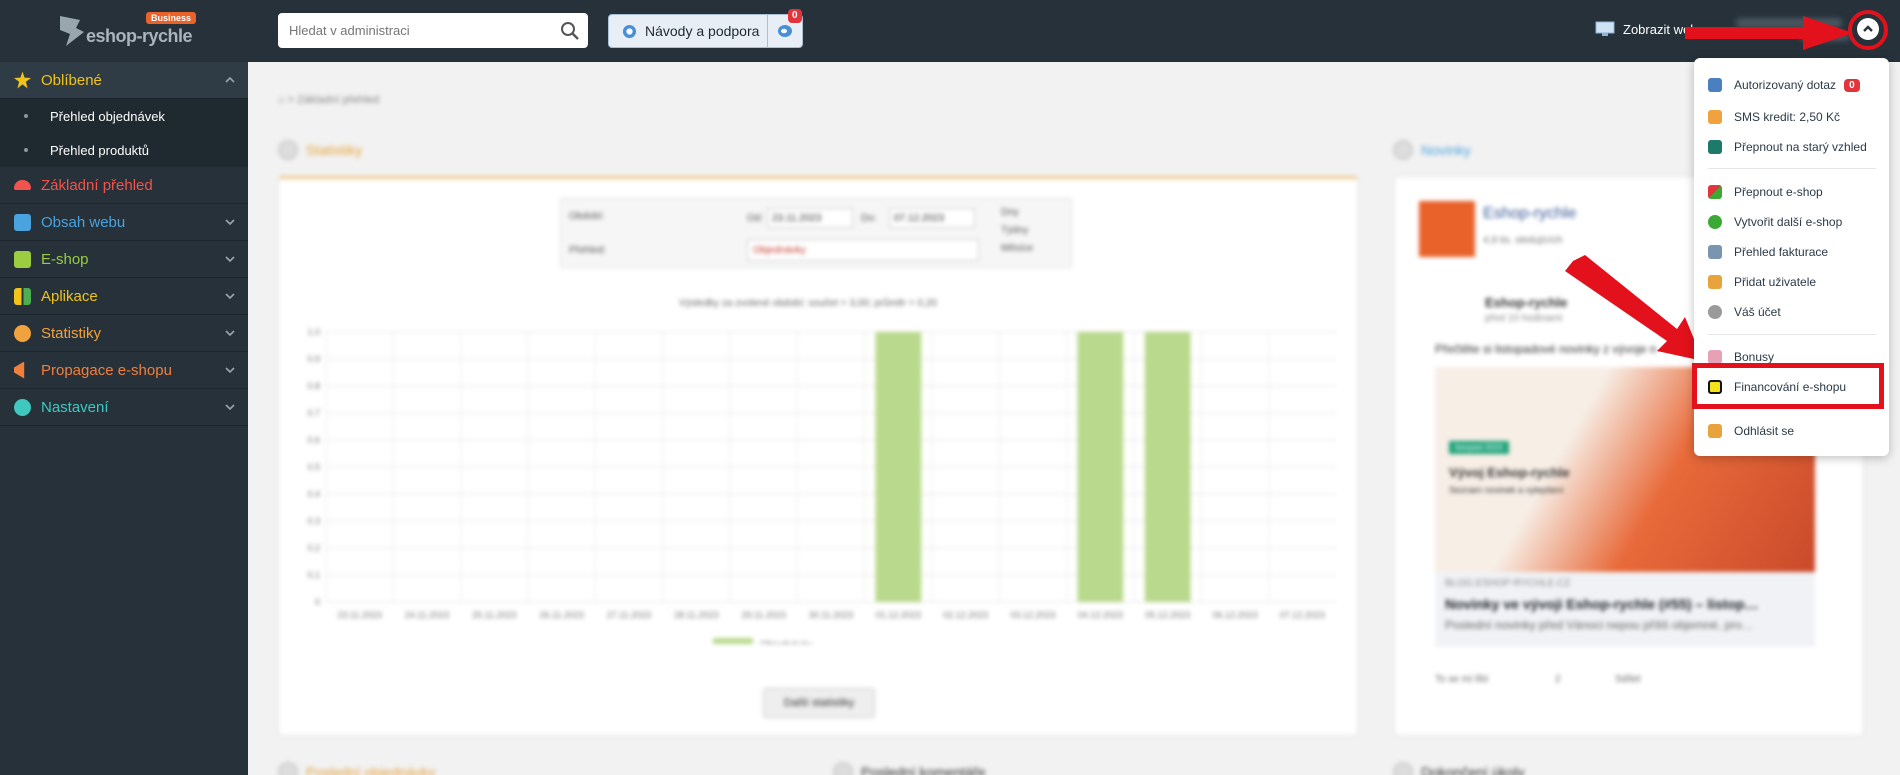 This screenshot has width=1900, height=775. Describe the element at coordinates (1010, 212) in the screenshot. I see `radio-days: Dny` at that location.